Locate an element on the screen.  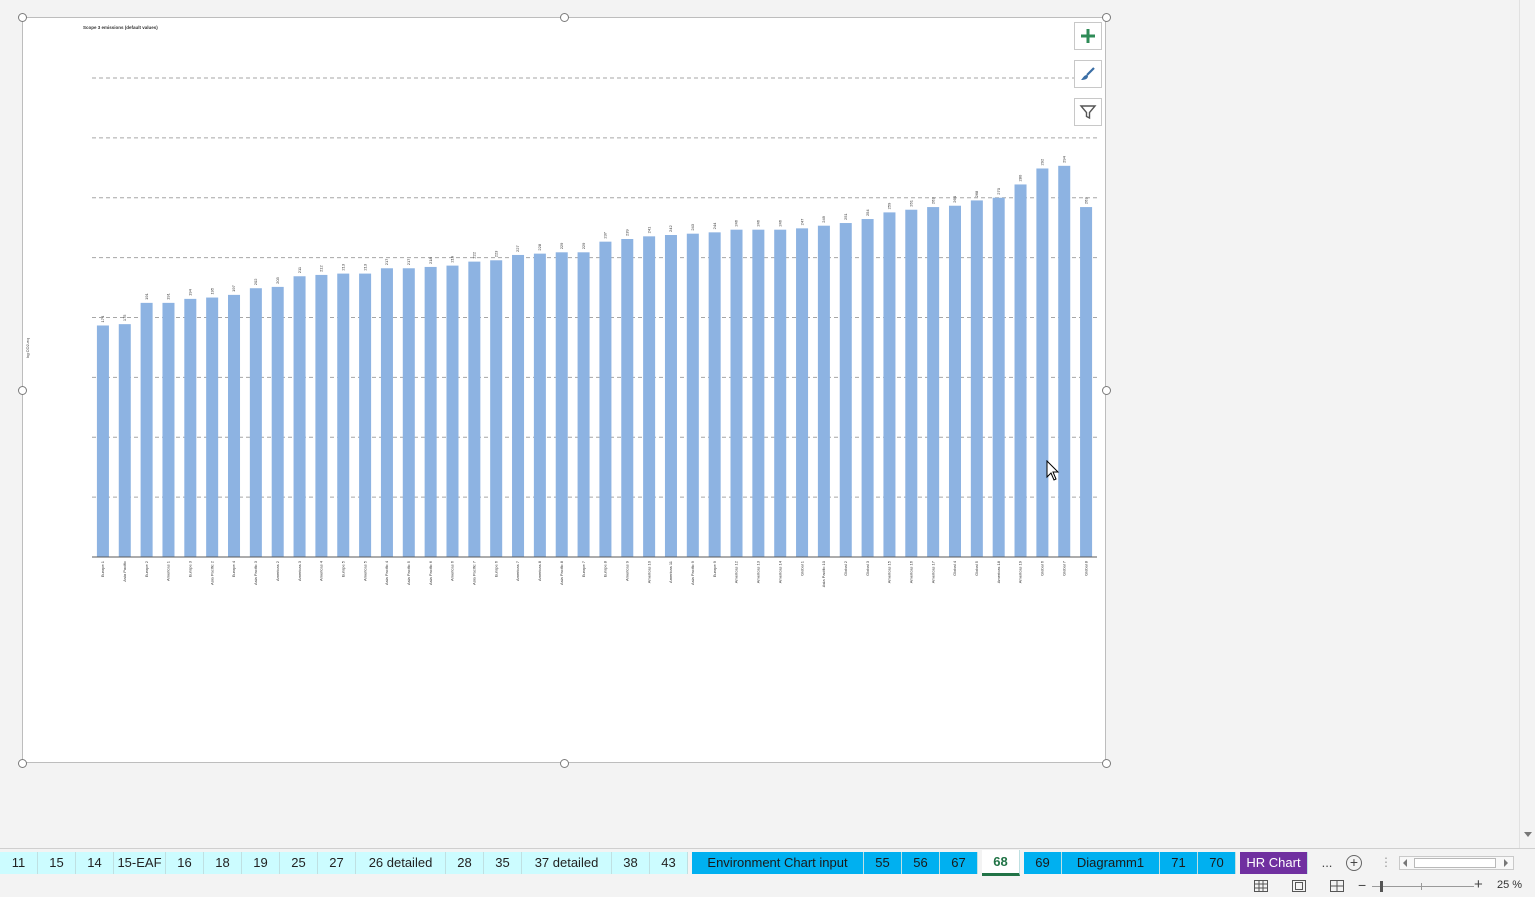
resize-handle-middle-right is located at coordinates (1106, 390).